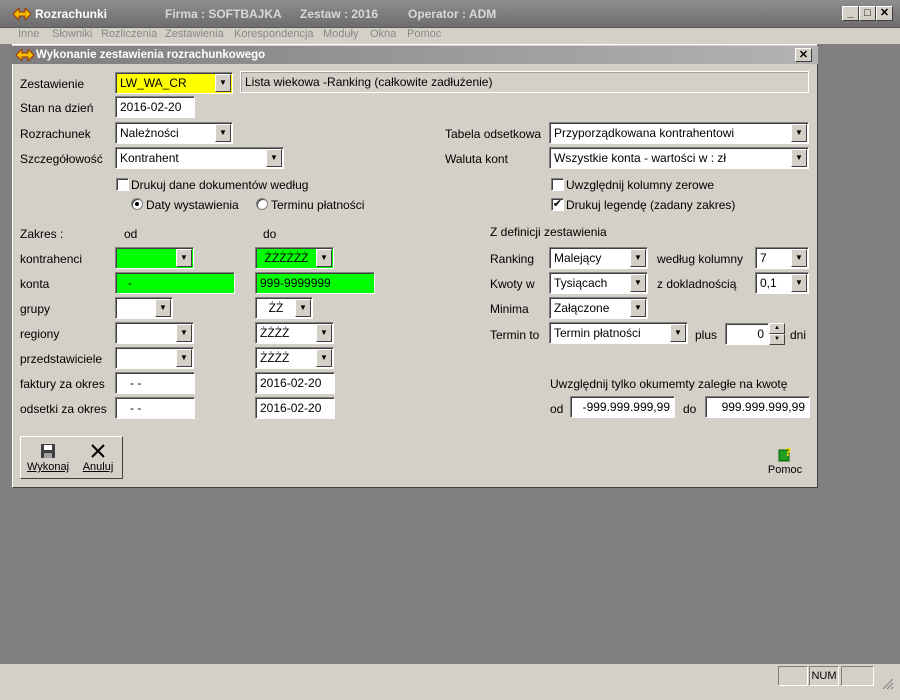 This screenshot has height=700, width=900. I want to click on z-dokladnoscia-select: 0,1 ▼, so click(782, 283).